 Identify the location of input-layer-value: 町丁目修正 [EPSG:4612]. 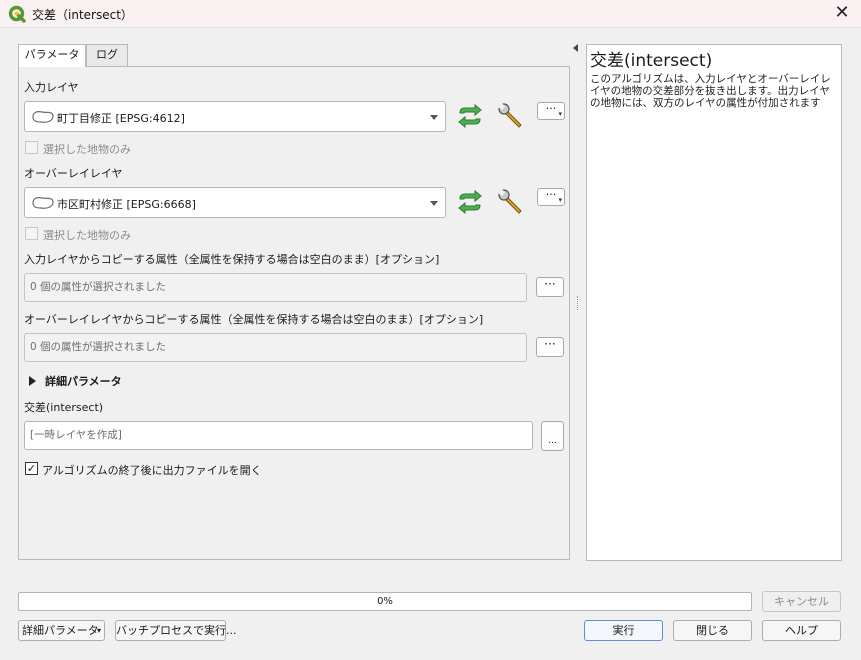
(121, 118).